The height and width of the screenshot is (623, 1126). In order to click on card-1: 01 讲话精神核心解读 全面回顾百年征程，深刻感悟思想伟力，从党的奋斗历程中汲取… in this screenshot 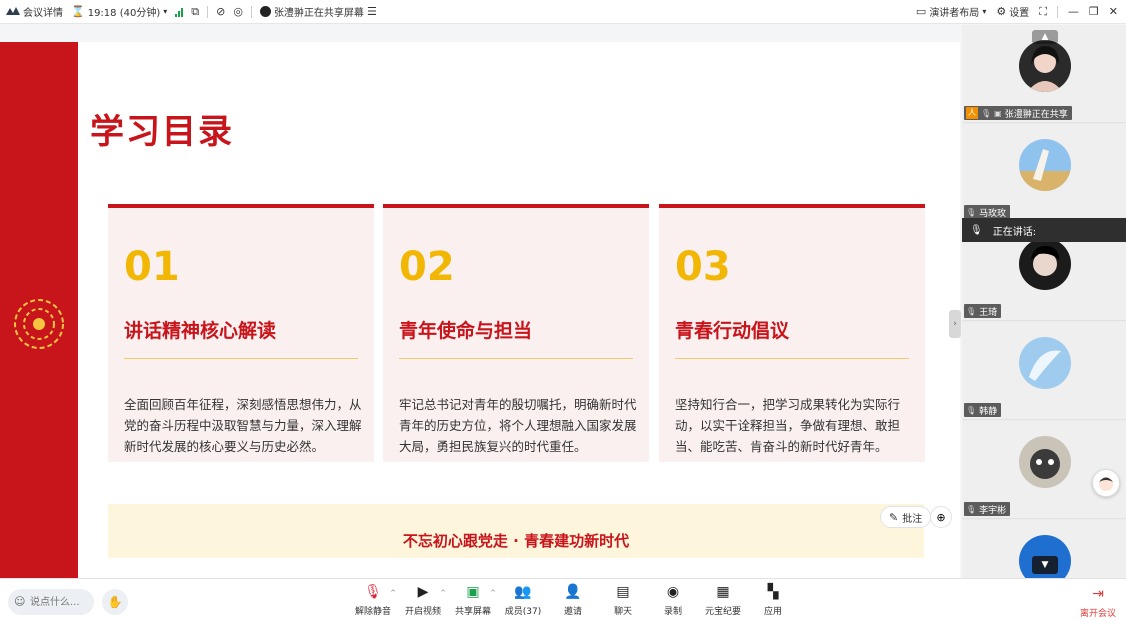, I will do `click(241, 333)`.